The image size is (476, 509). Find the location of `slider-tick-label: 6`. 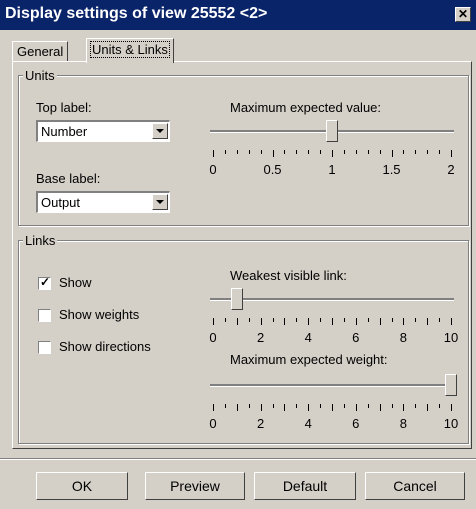

slider-tick-label: 6 is located at coordinates (356, 423).